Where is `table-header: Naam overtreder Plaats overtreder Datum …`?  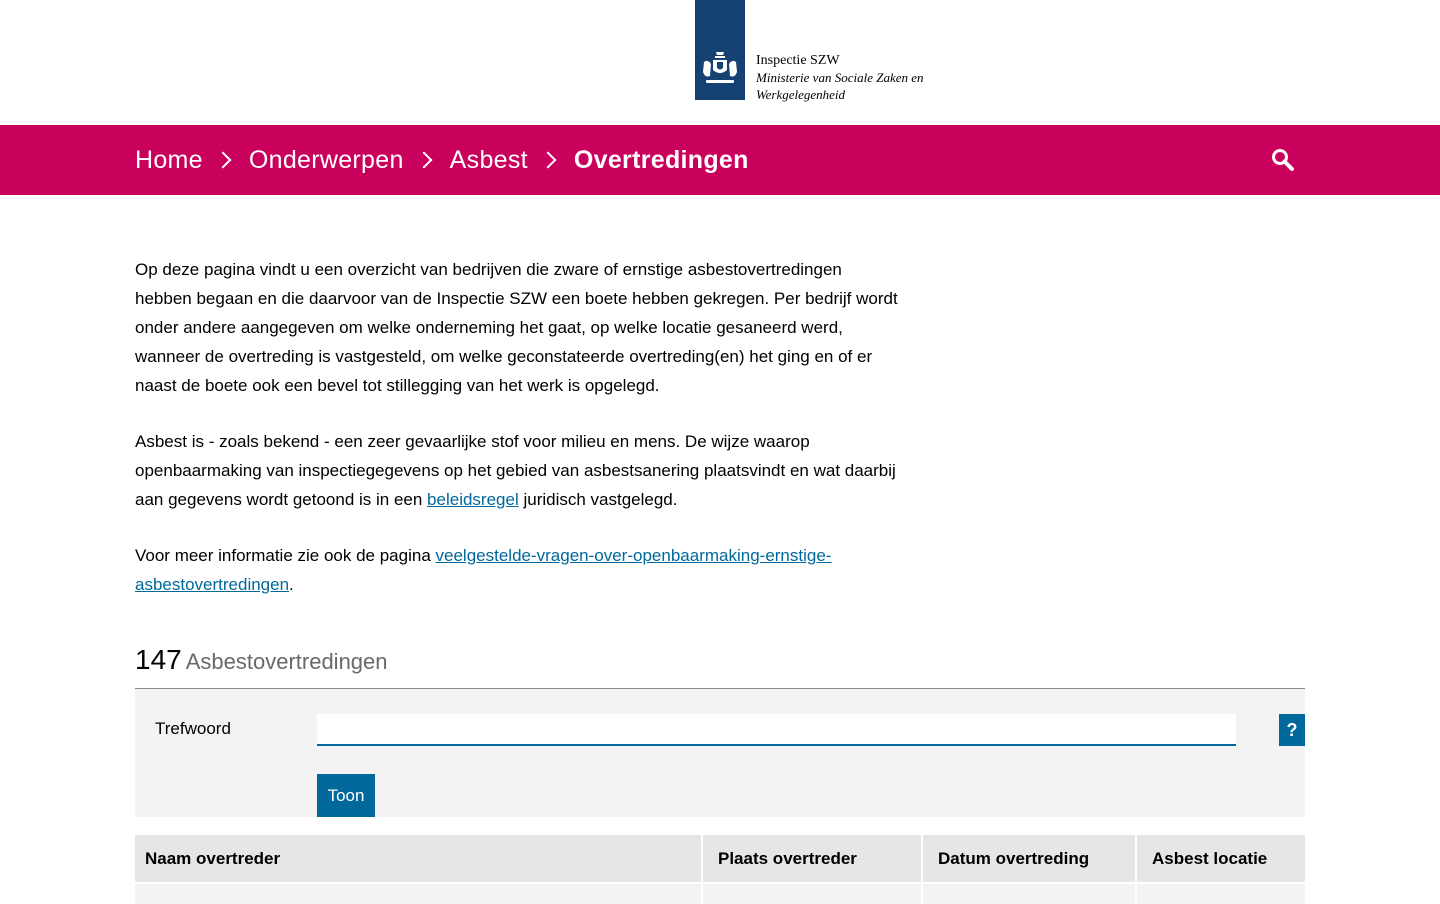 table-header: Naam overtreder Plaats overtreder Datum … is located at coordinates (720, 858).